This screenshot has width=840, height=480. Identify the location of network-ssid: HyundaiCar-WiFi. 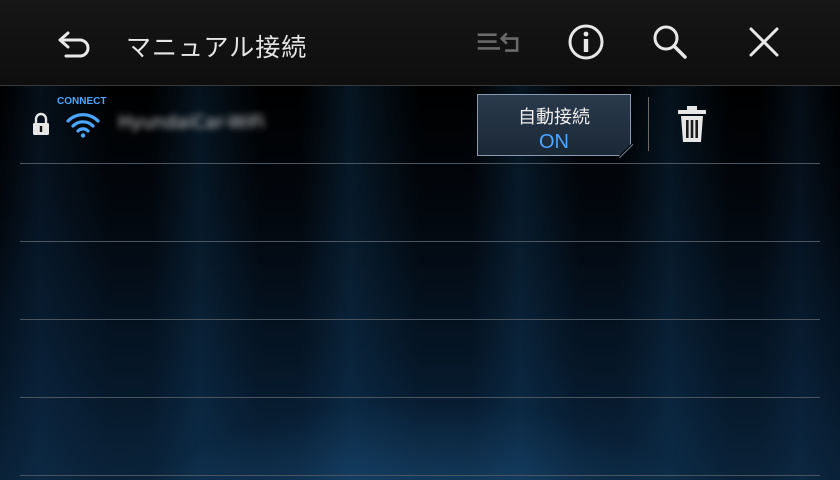
(191, 122).